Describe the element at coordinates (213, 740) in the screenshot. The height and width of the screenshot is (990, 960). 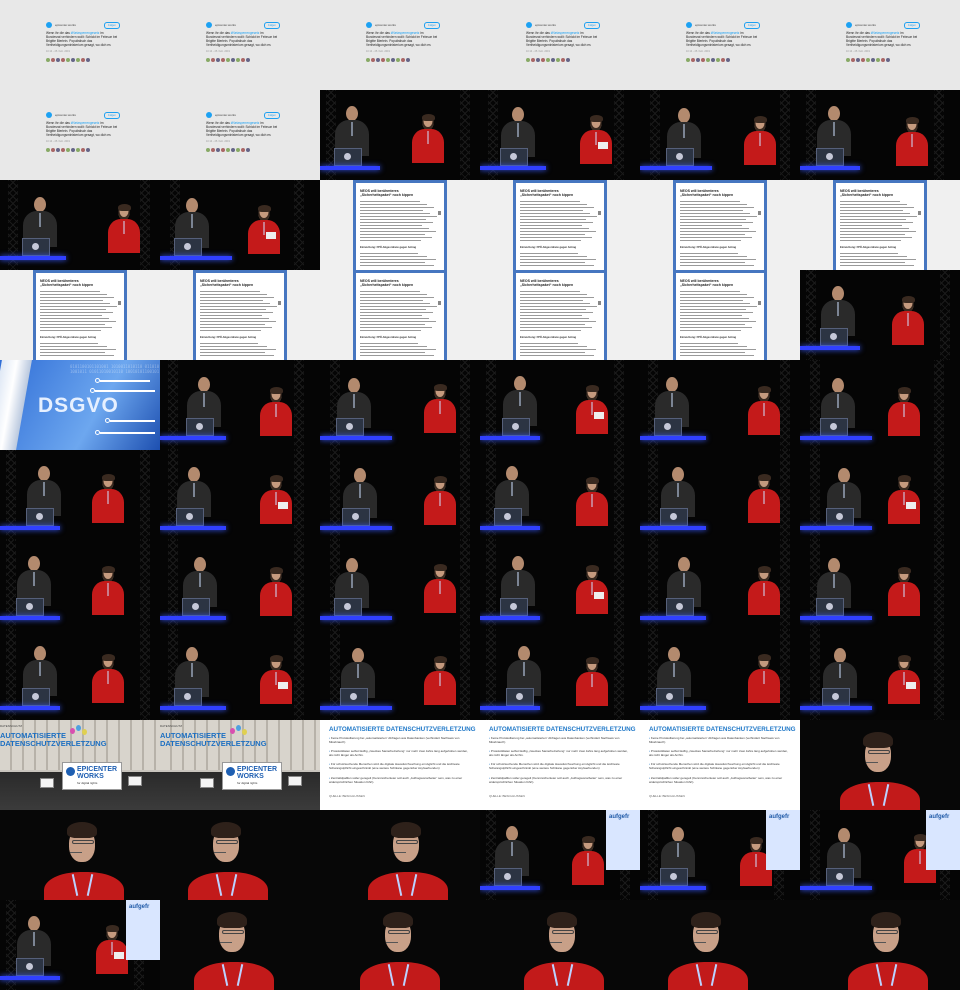
I see `protest-title: AUTOMATISIERTE DATENSCHUTZVERLETZUNG` at that location.